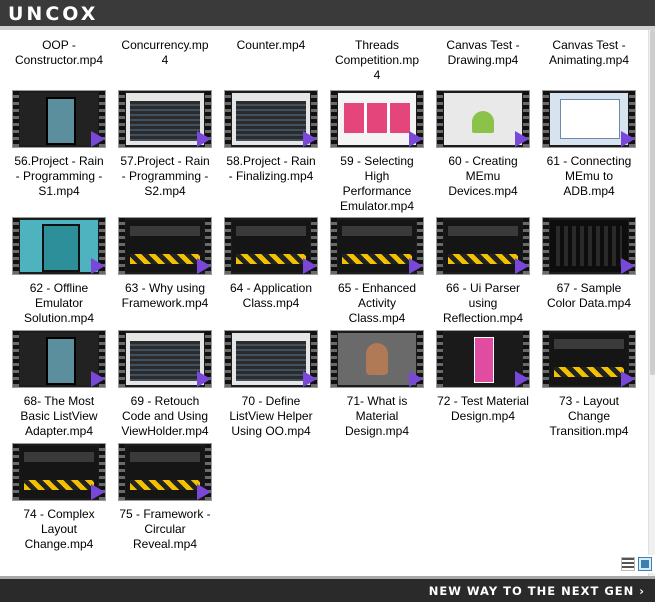 The image size is (655, 602). Describe the element at coordinates (589, 53) in the screenshot. I see `file-item: Canvas Test - Animating.mp4` at that location.